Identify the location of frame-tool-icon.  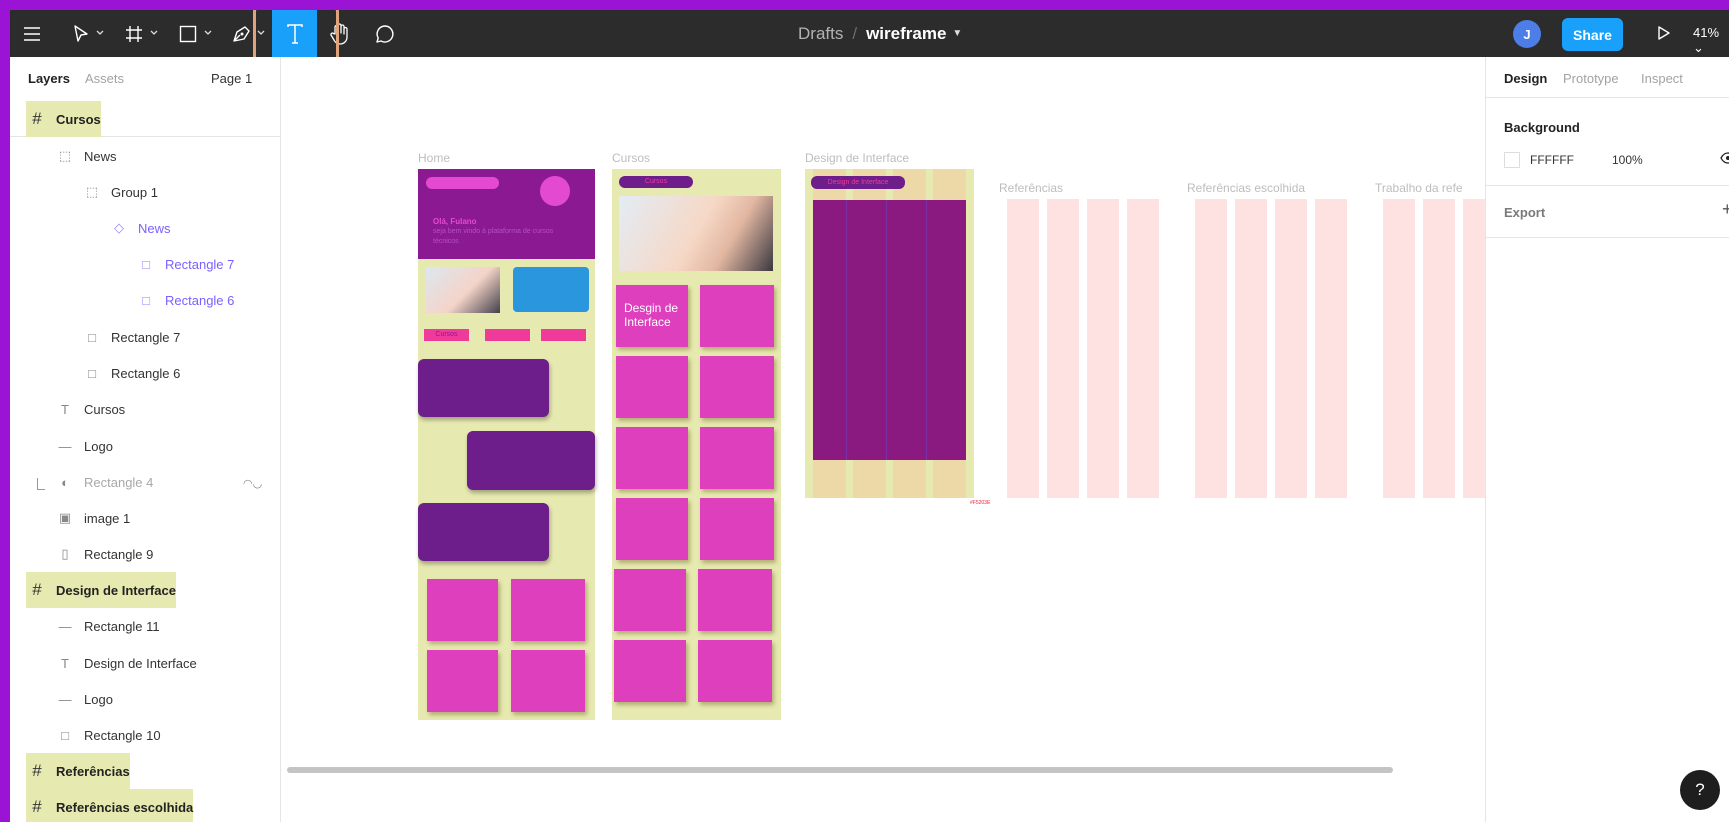
(134, 33).